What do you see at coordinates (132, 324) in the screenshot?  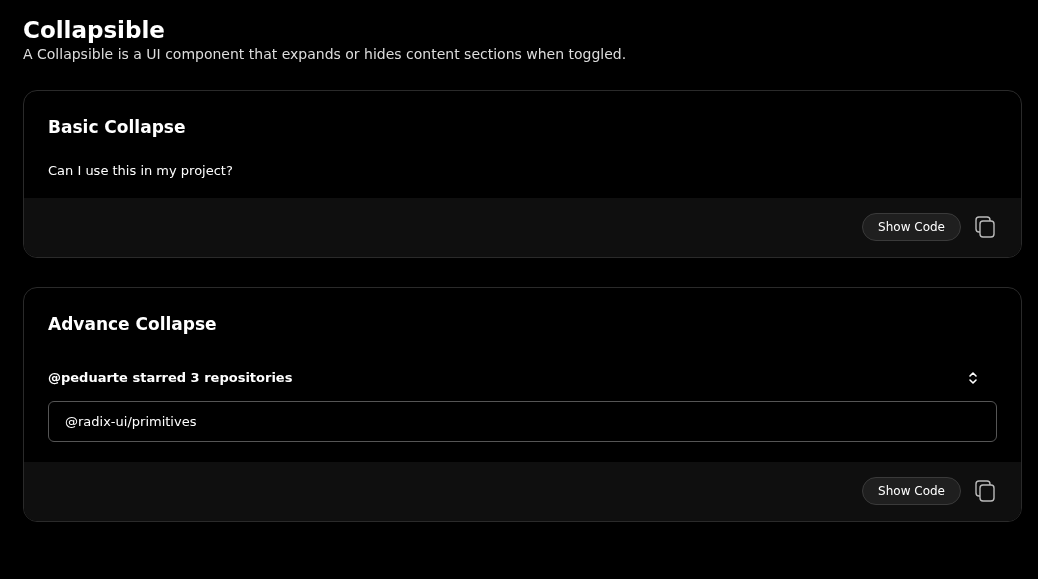 I see `card-title: Advance Collapse` at bounding box center [132, 324].